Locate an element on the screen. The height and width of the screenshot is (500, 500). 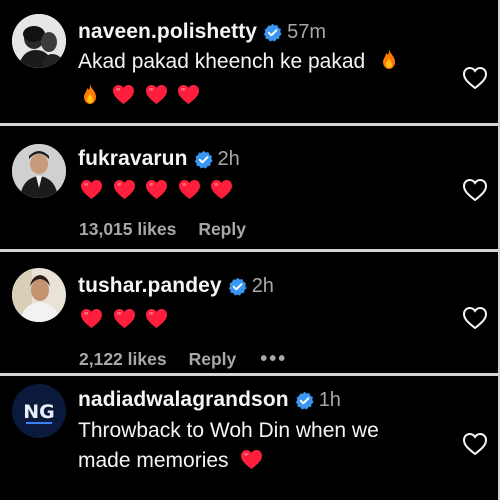
username: tushar.pandey is located at coordinates (150, 286).